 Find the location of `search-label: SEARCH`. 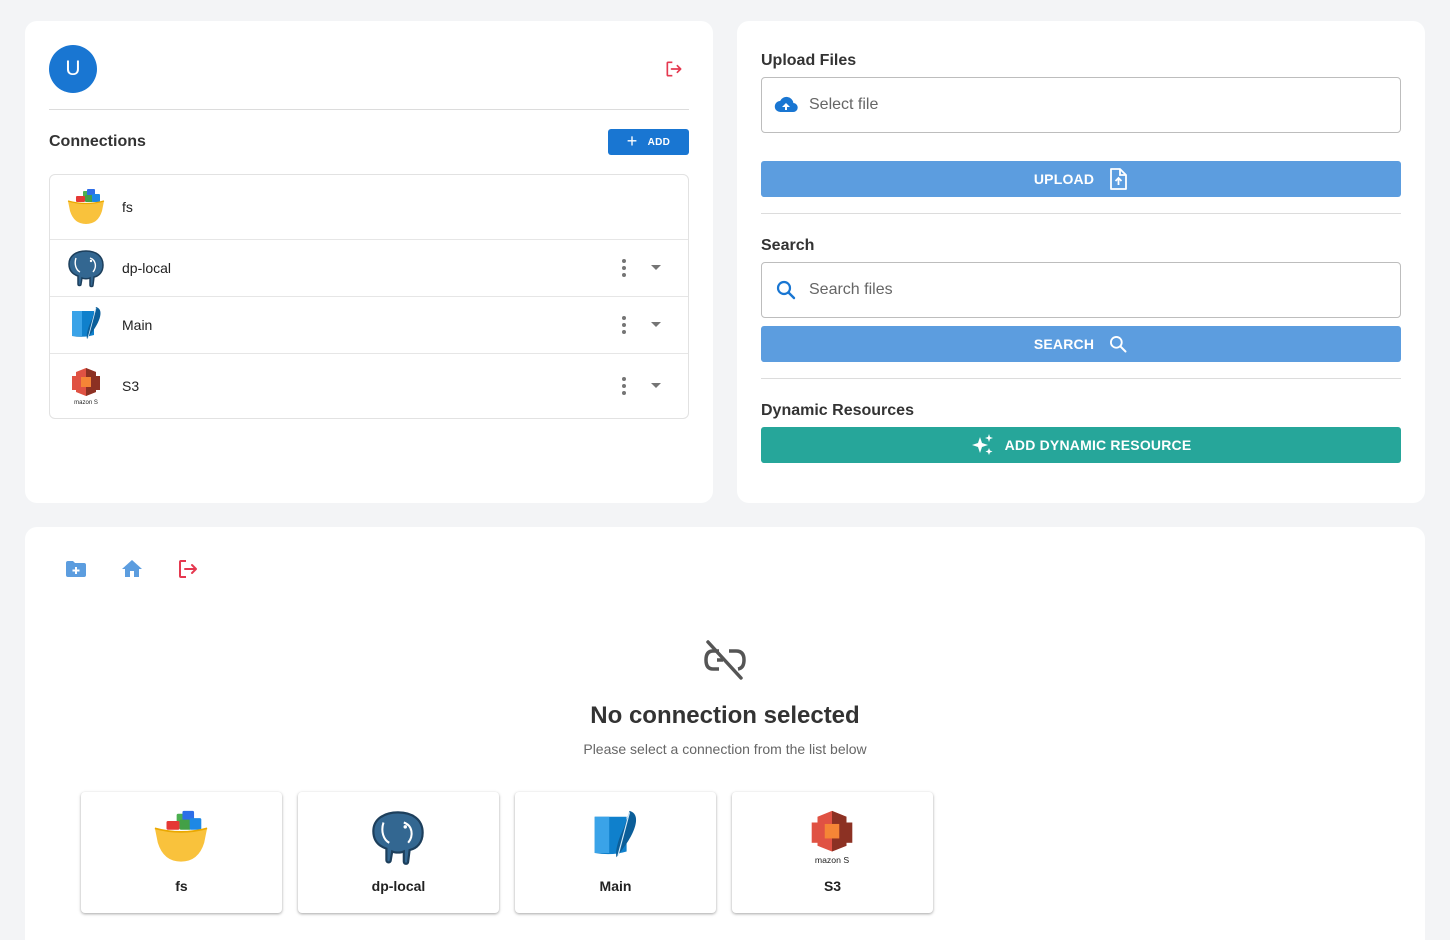

search-label: SEARCH is located at coordinates (1064, 344).